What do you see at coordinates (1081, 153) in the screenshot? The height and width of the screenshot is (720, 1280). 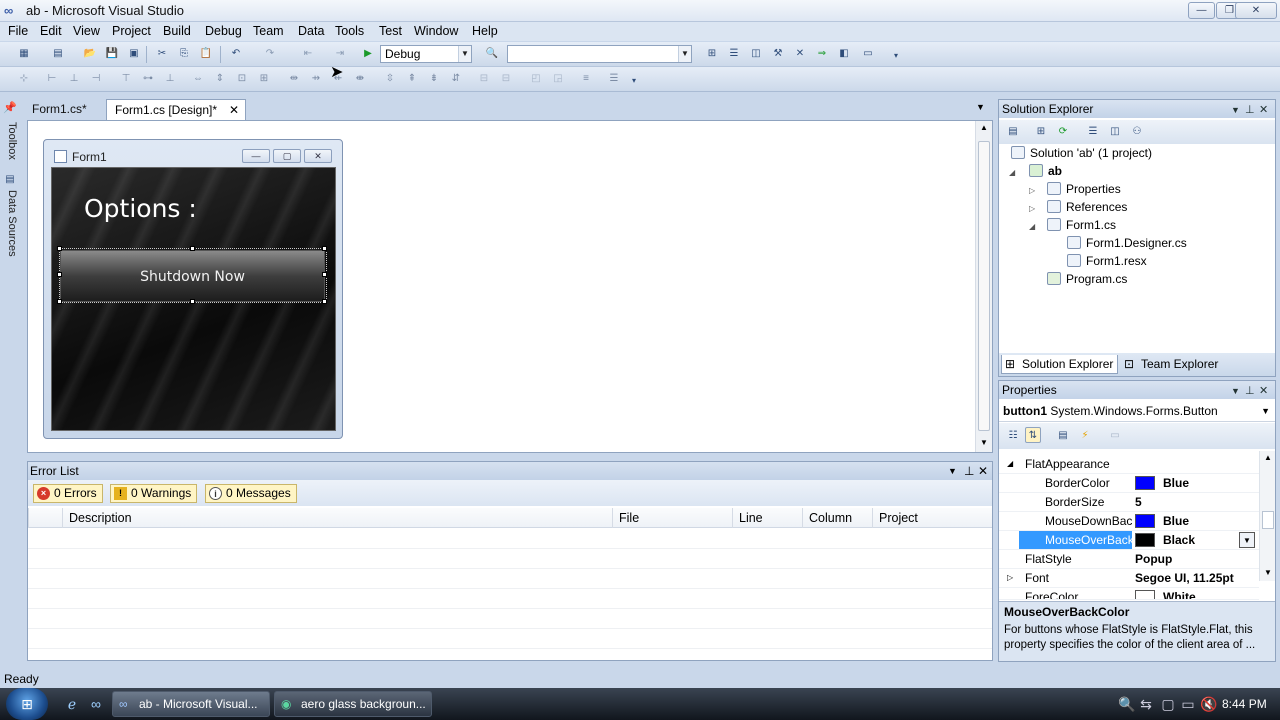 I see `tree-solution: Solution 'ab' (1 project)` at bounding box center [1081, 153].